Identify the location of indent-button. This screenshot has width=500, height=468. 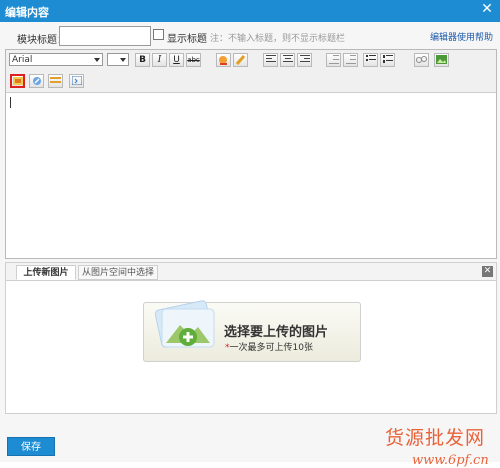
(350, 60).